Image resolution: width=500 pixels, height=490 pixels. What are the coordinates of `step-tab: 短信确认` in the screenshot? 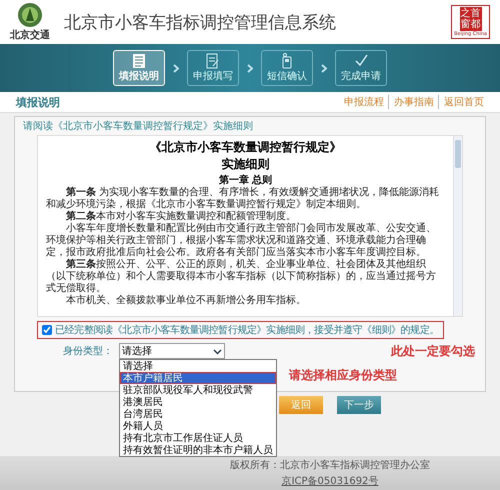 It's located at (287, 68).